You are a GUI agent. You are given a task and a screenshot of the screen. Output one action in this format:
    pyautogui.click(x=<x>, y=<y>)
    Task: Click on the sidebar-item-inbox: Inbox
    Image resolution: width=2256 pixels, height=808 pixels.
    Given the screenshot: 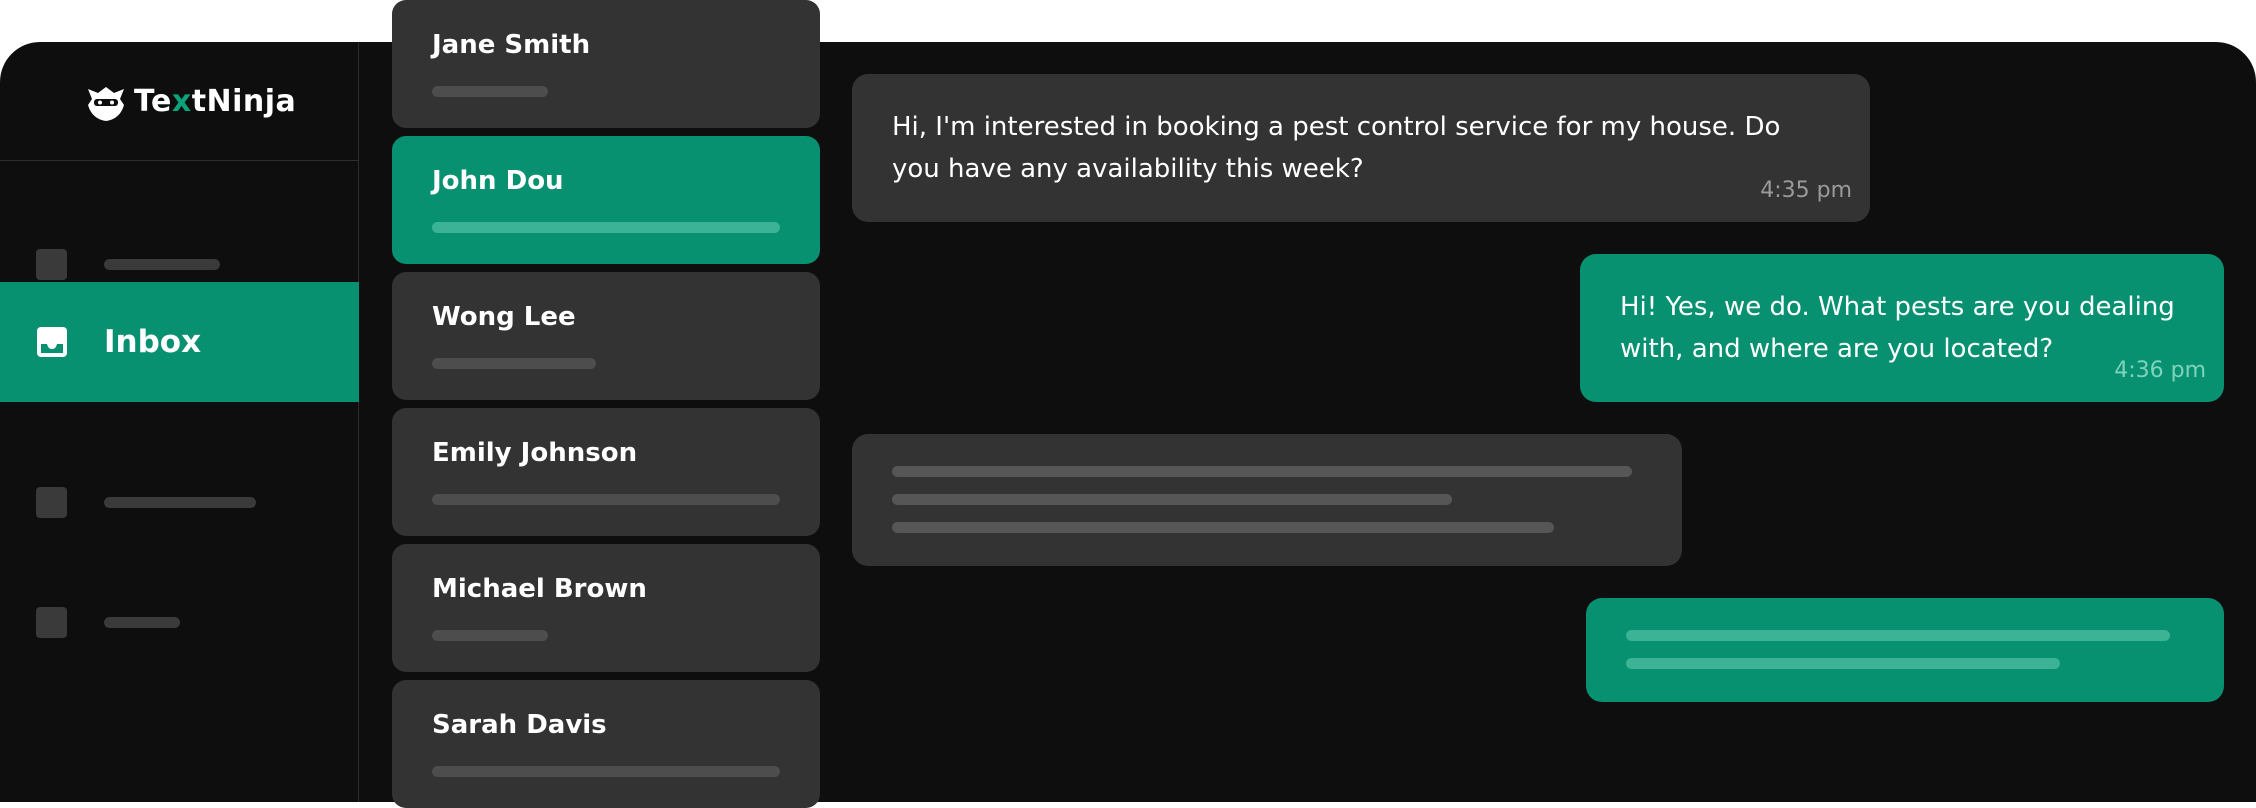 What is the action you would take?
    pyautogui.click(x=179, y=342)
    